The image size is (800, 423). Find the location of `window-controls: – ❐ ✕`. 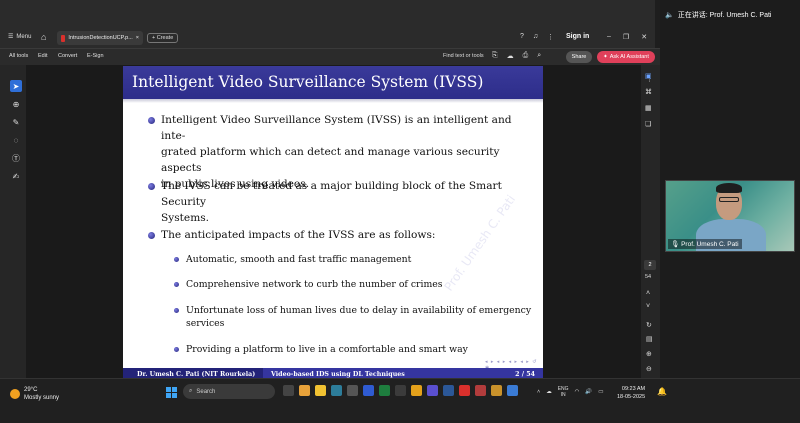

window-controls: – ❐ ✕ is located at coordinates (627, 37).